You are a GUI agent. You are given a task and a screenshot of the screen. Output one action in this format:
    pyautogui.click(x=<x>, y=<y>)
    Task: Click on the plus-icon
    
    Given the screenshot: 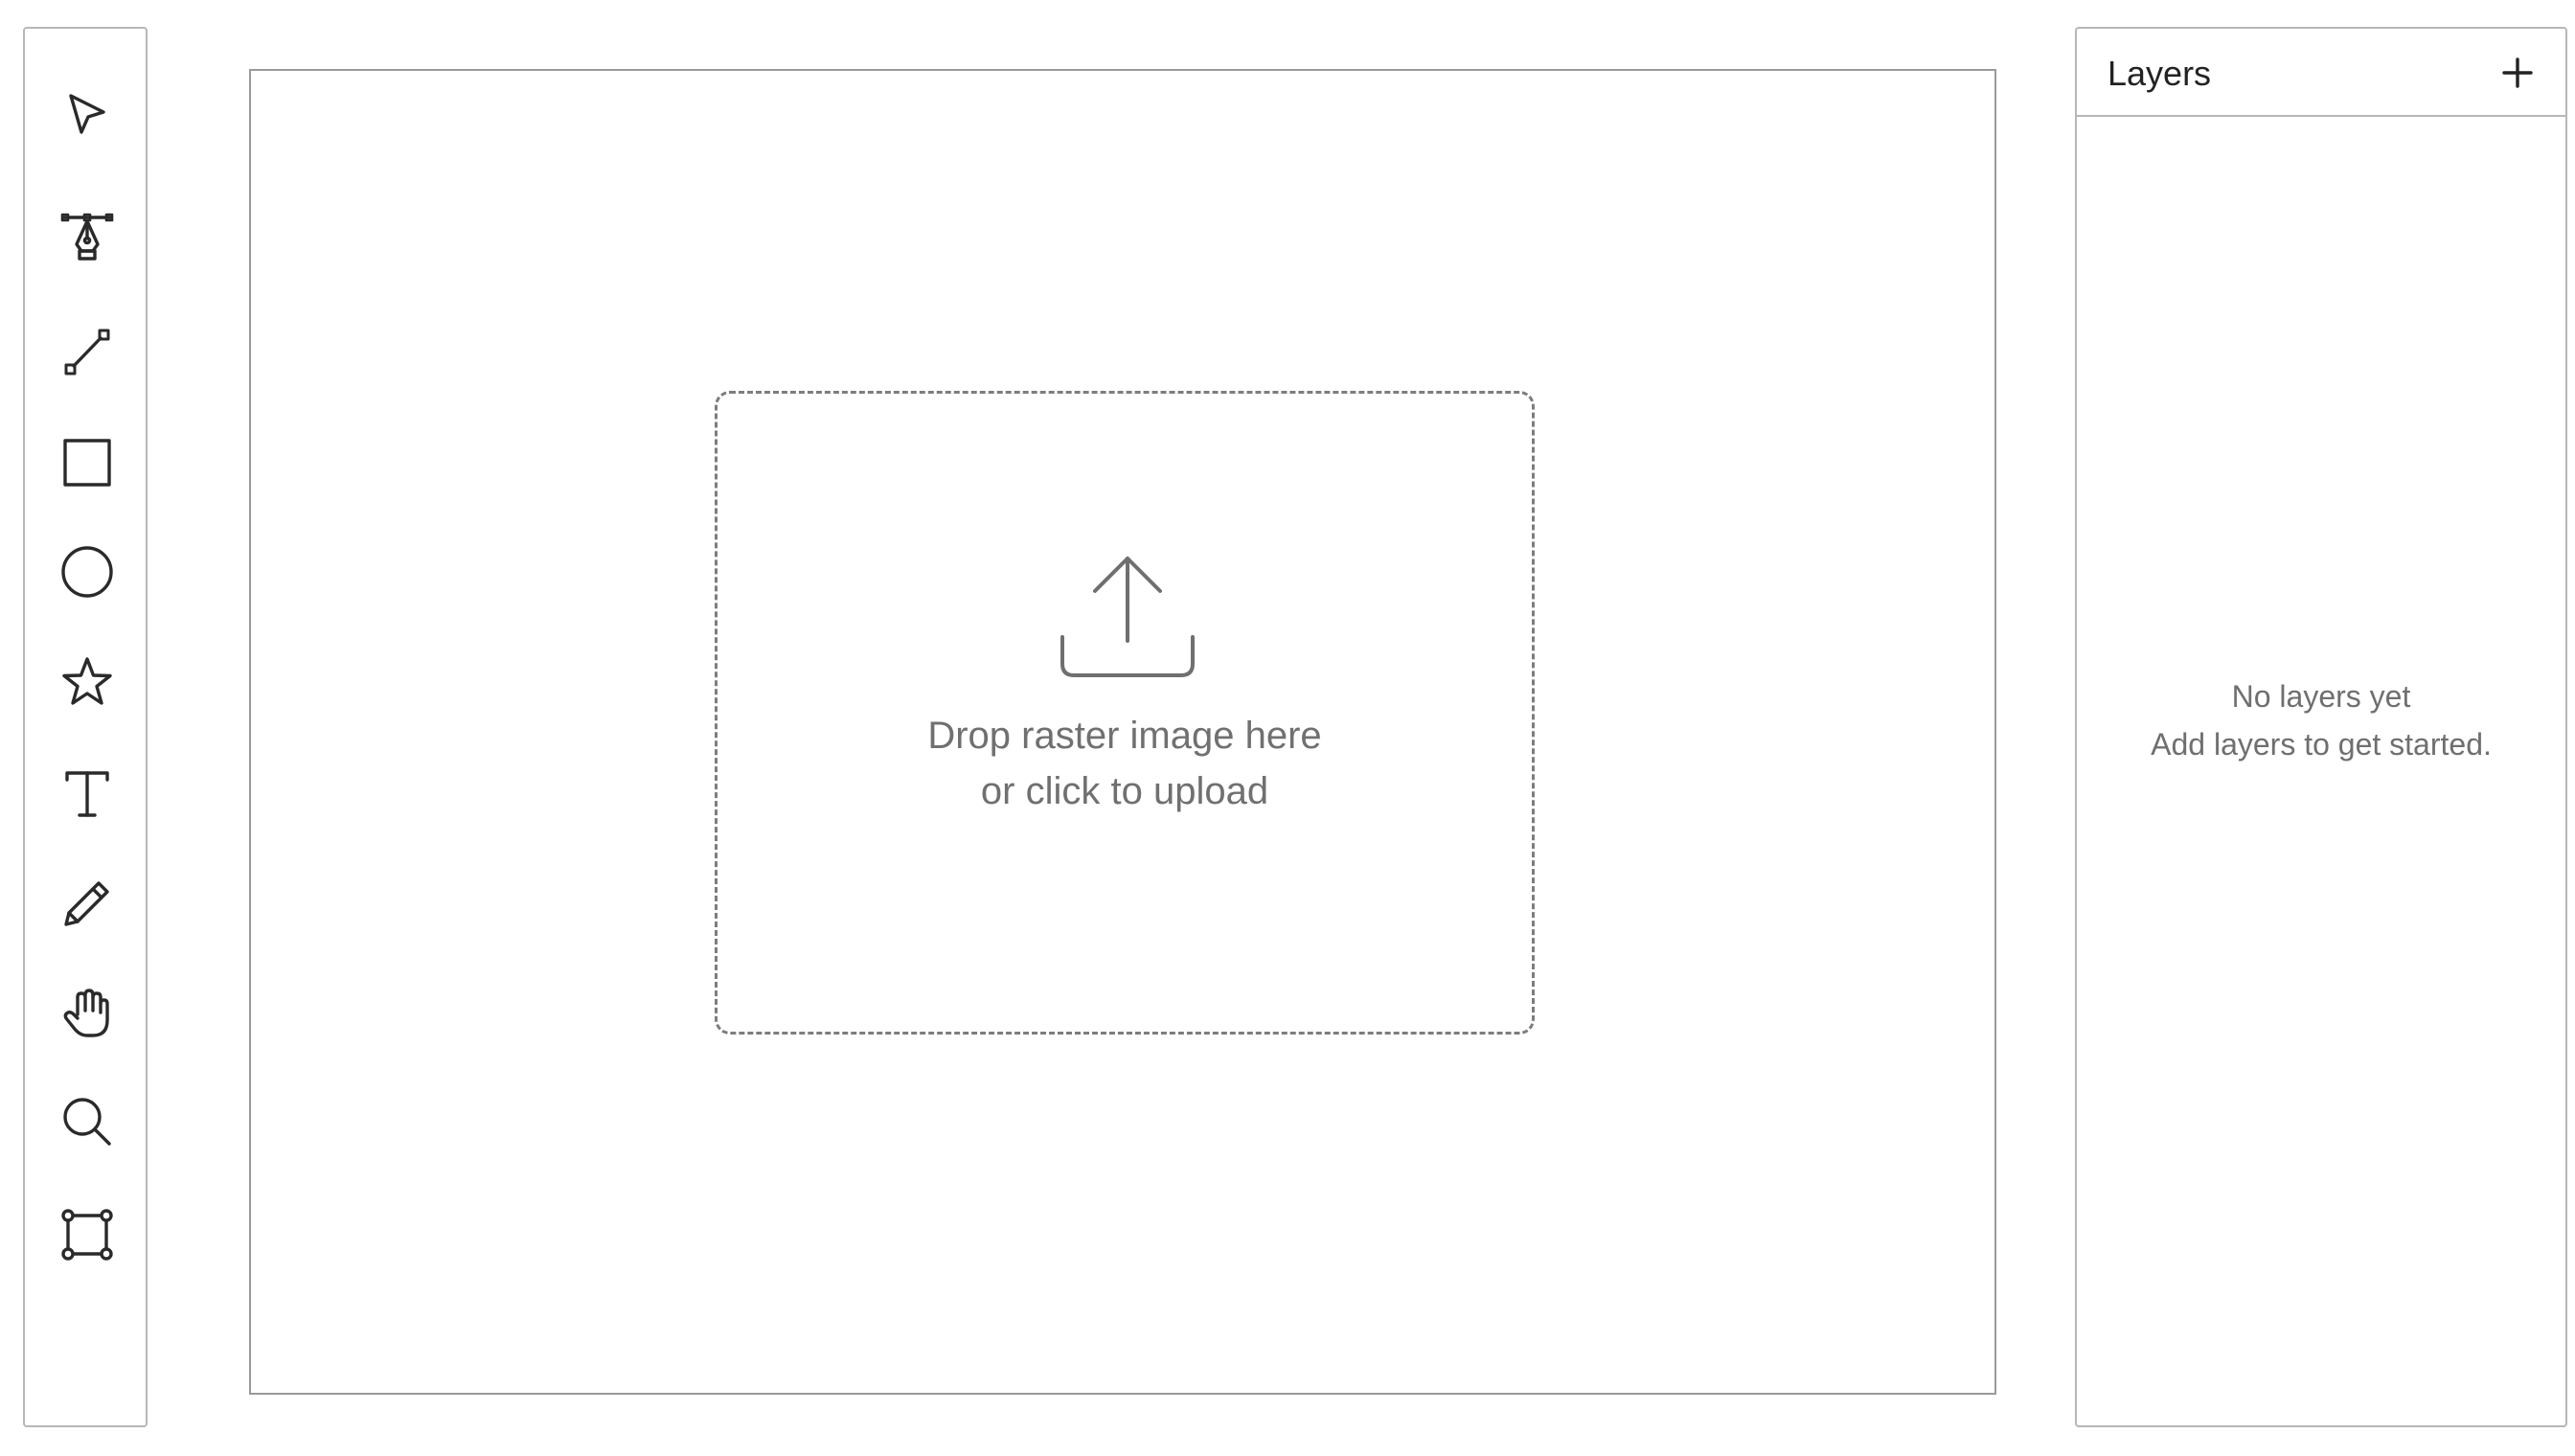 What is the action you would take?
    pyautogui.click(x=2517, y=73)
    